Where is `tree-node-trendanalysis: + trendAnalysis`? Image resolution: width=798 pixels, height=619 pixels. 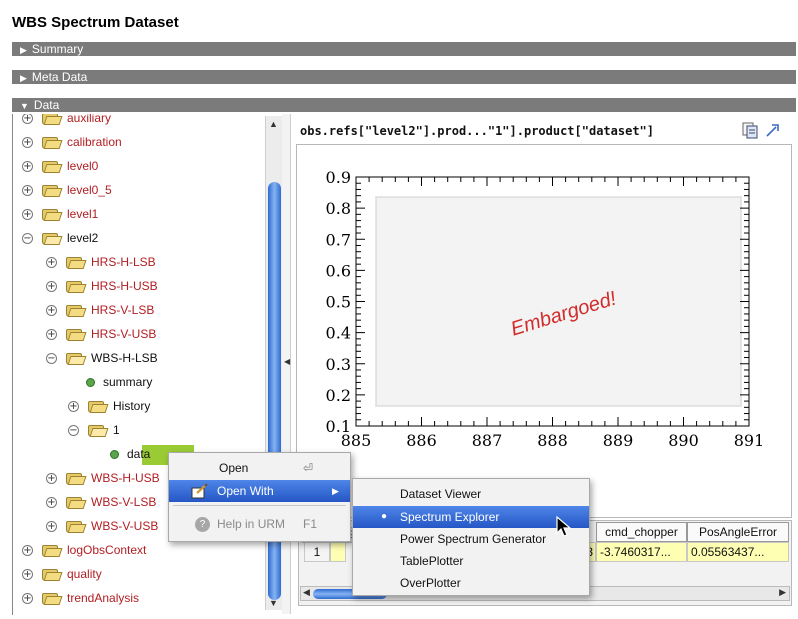
tree-node-trendanalysis: + trendAnalysis is located at coordinates (80, 598).